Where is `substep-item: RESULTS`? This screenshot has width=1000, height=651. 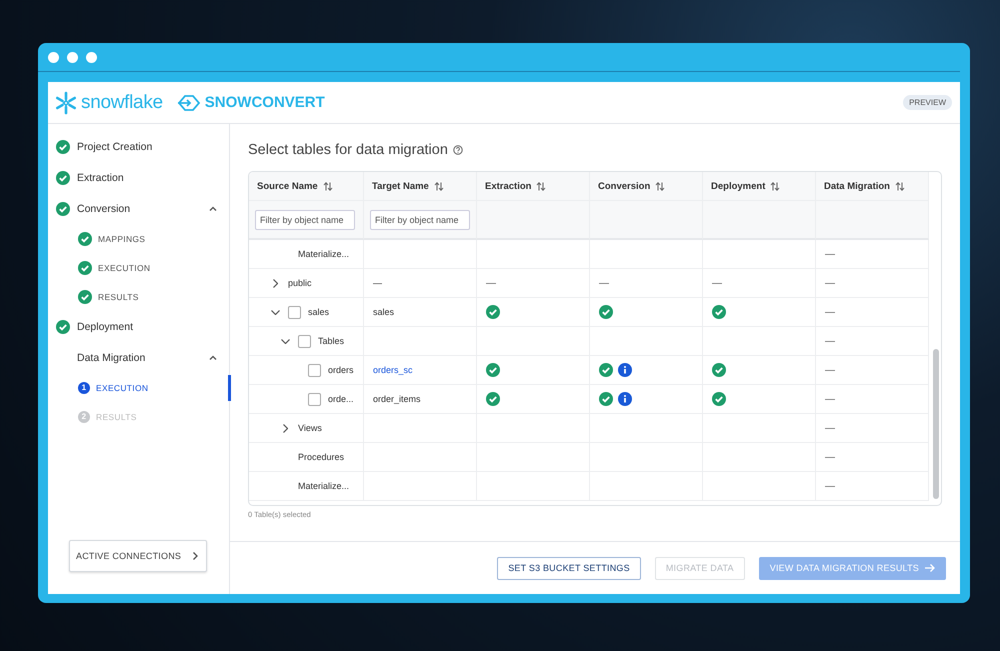 substep-item: RESULTS is located at coordinates (138, 296).